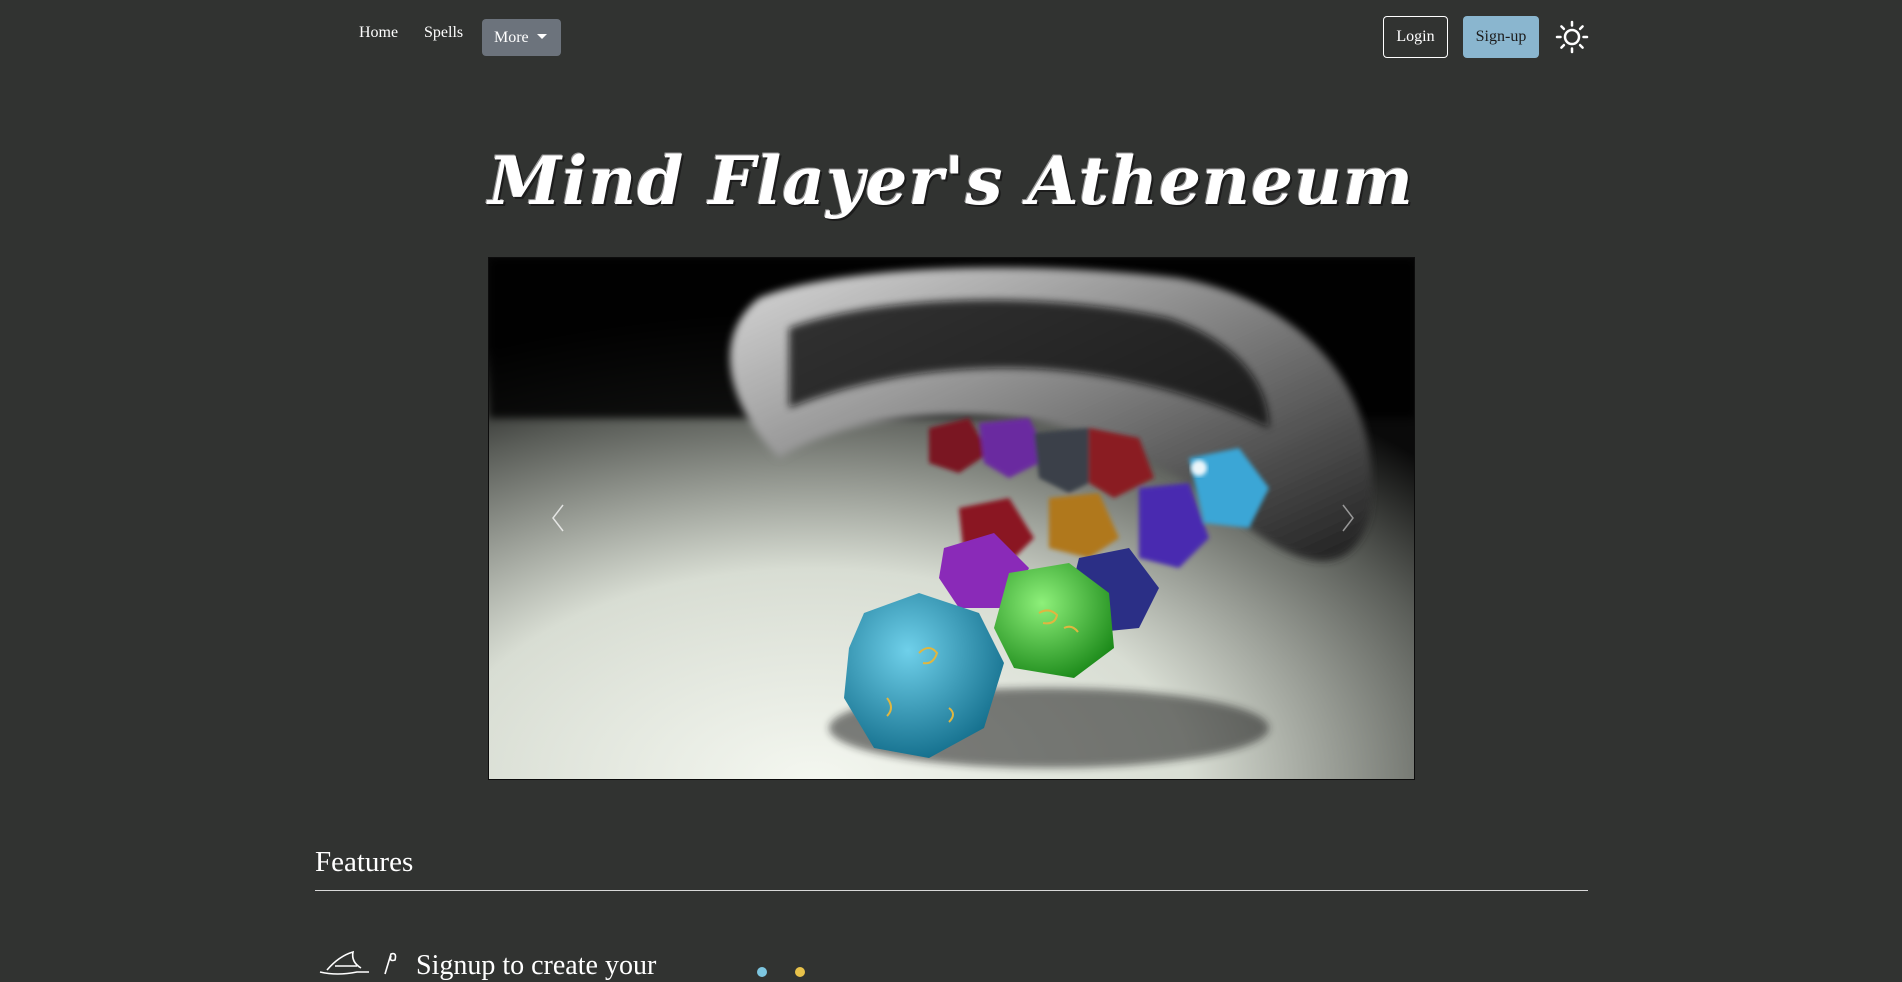 This screenshot has width=1902, height=982. I want to click on sun-icon, so click(1572, 37).